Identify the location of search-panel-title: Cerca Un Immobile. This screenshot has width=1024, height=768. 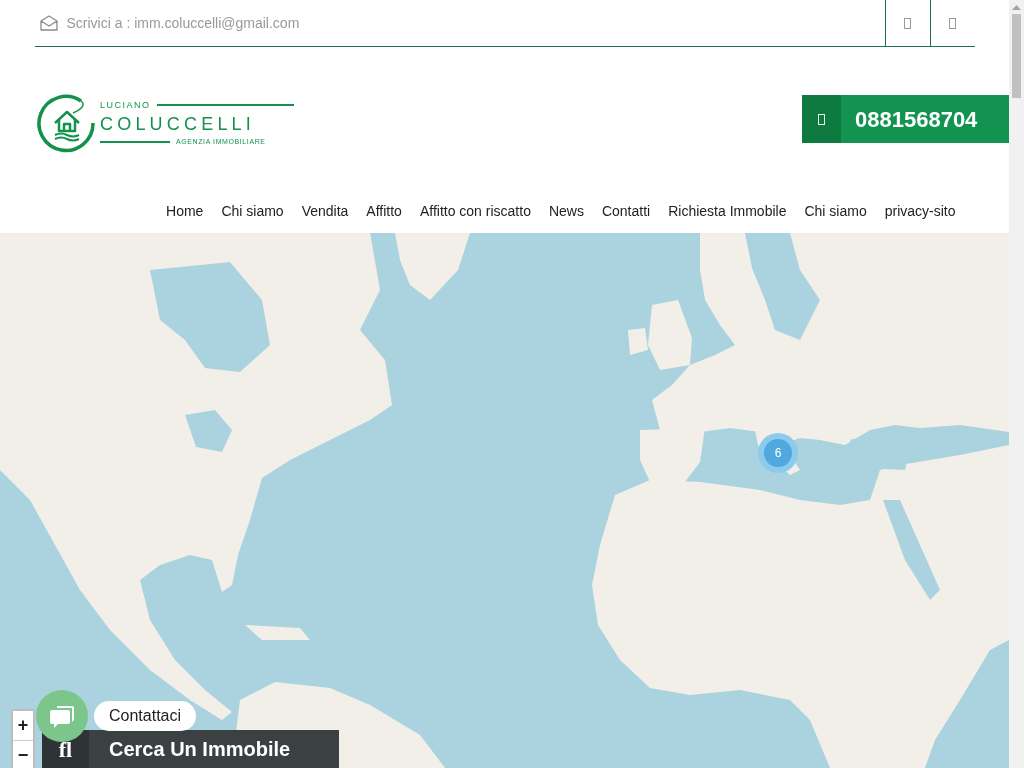
(199, 749).